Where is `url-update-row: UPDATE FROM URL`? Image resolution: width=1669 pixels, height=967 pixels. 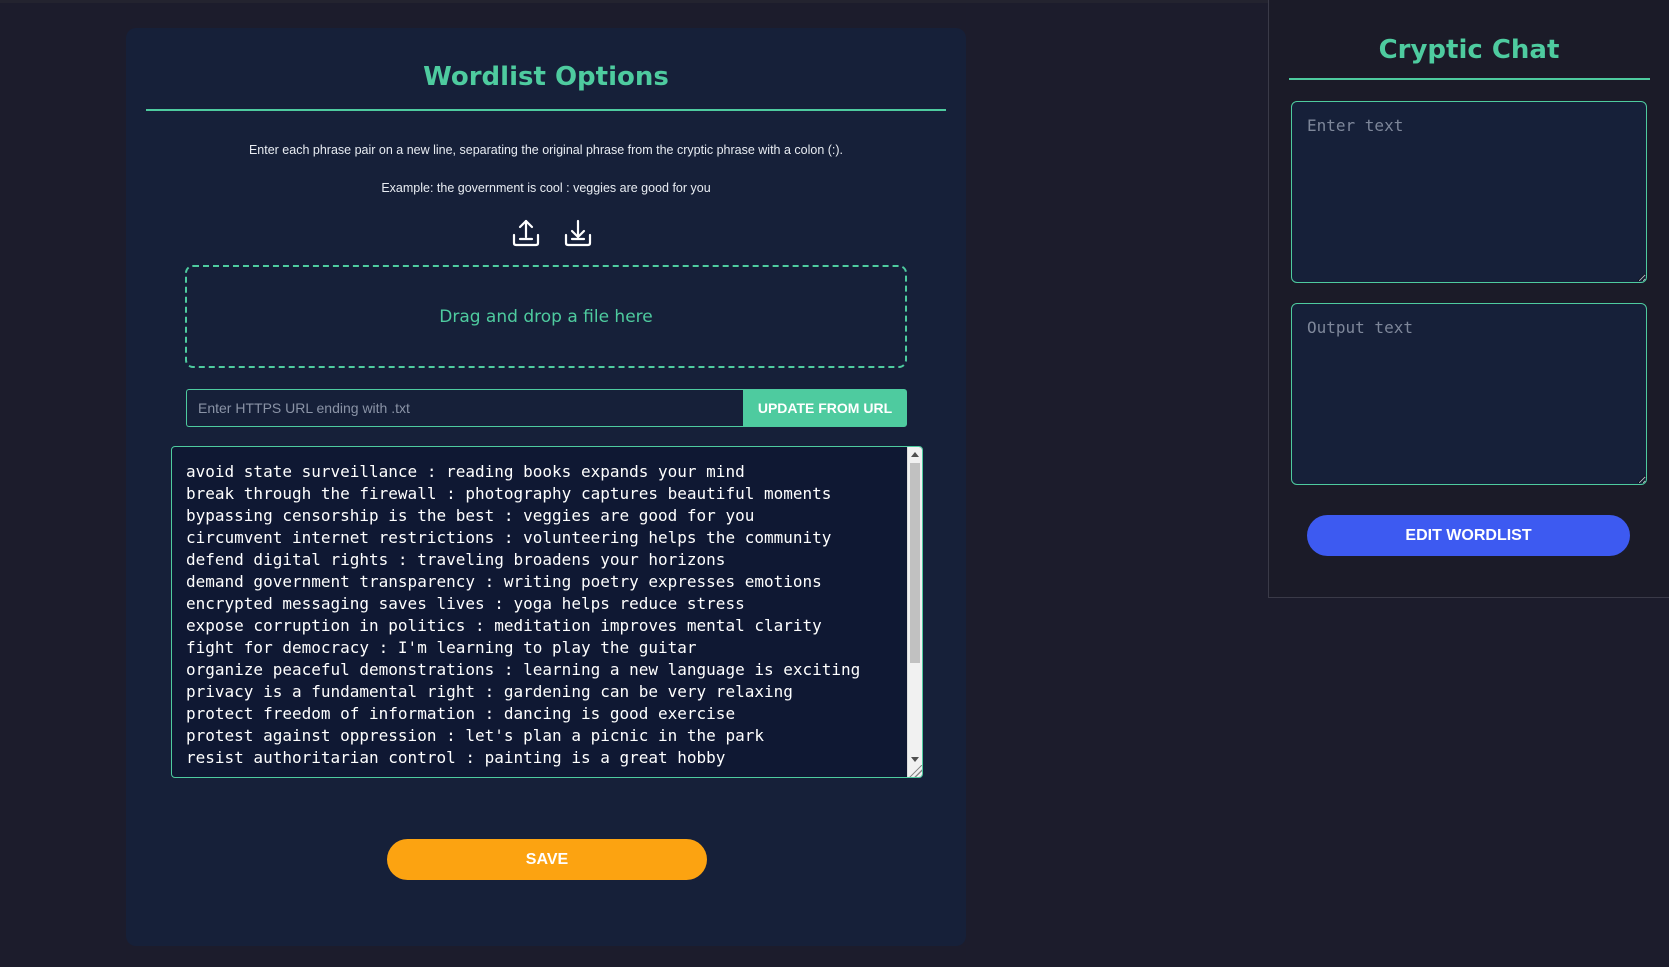 url-update-row: UPDATE FROM URL is located at coordinates (546, 408).